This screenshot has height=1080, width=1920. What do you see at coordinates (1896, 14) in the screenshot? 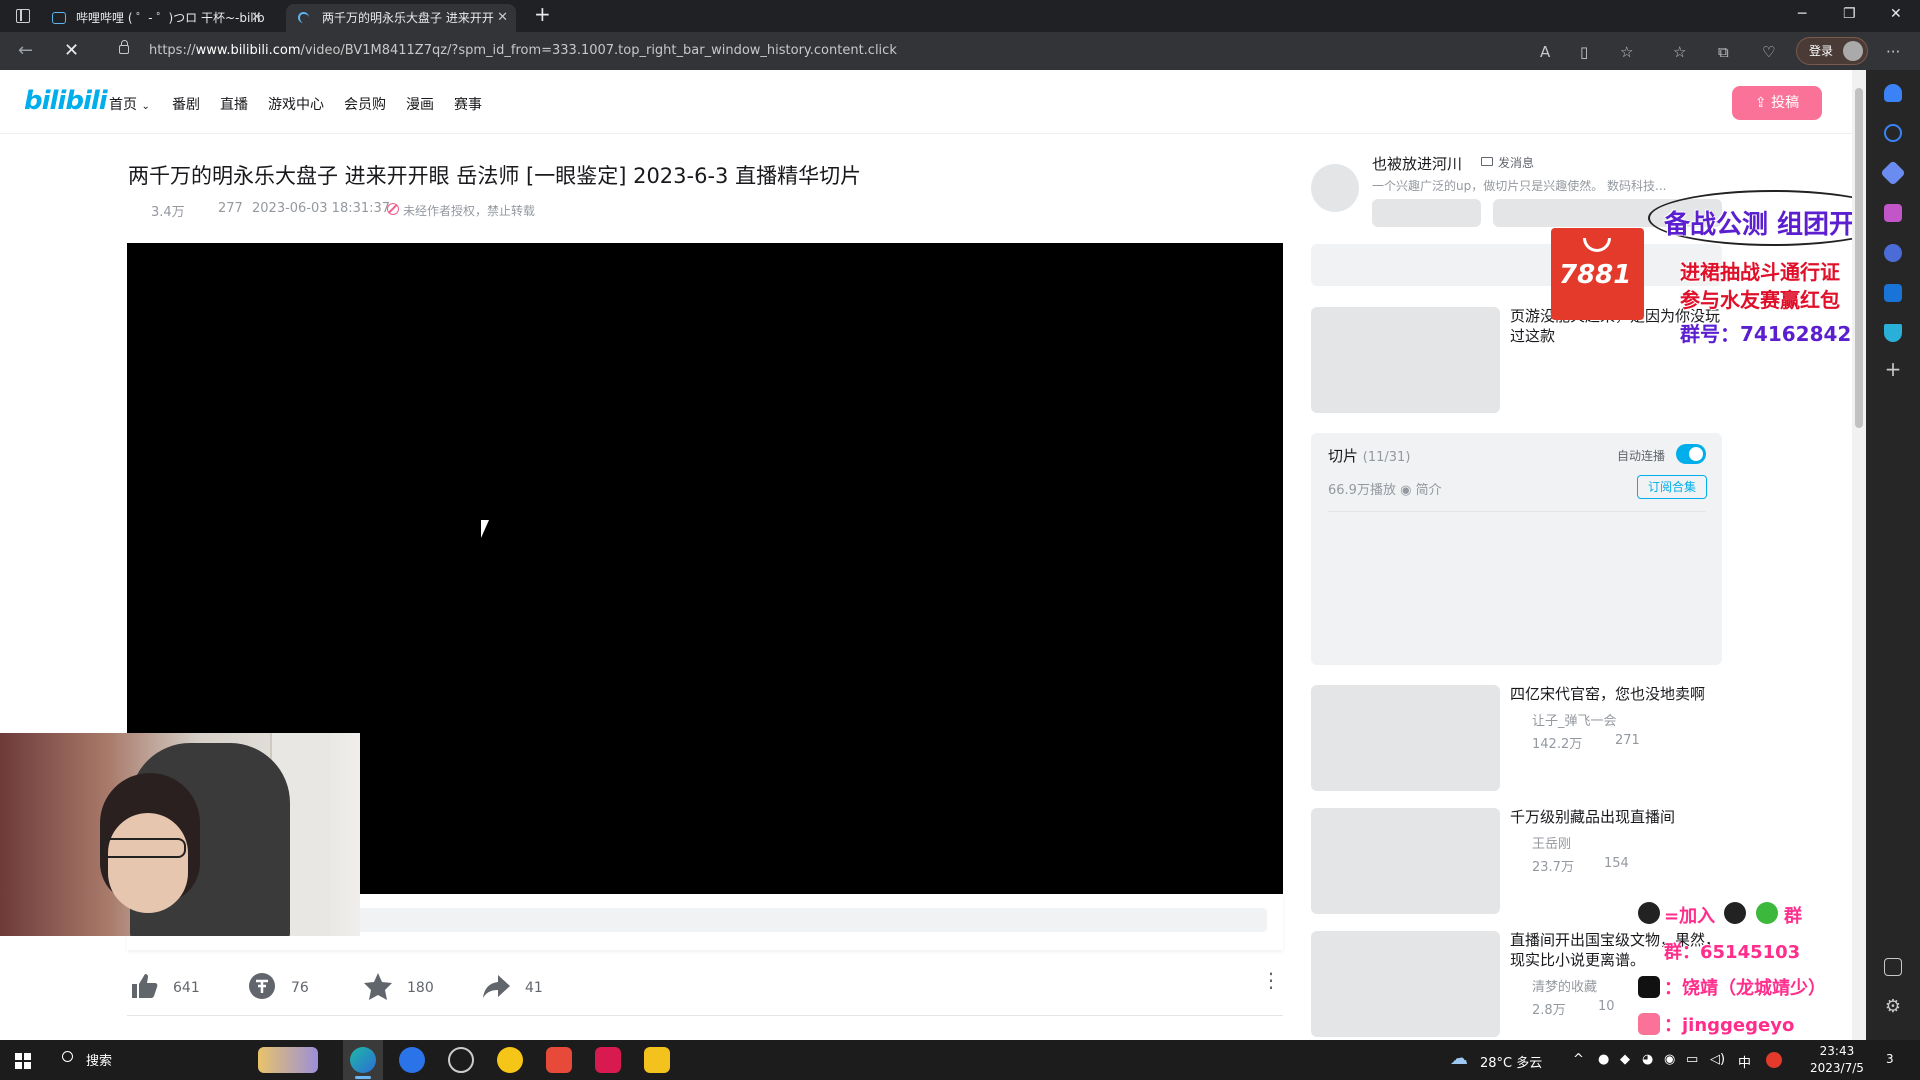
I see `close-window-button: ✕` at bounding box center [1896, 14].